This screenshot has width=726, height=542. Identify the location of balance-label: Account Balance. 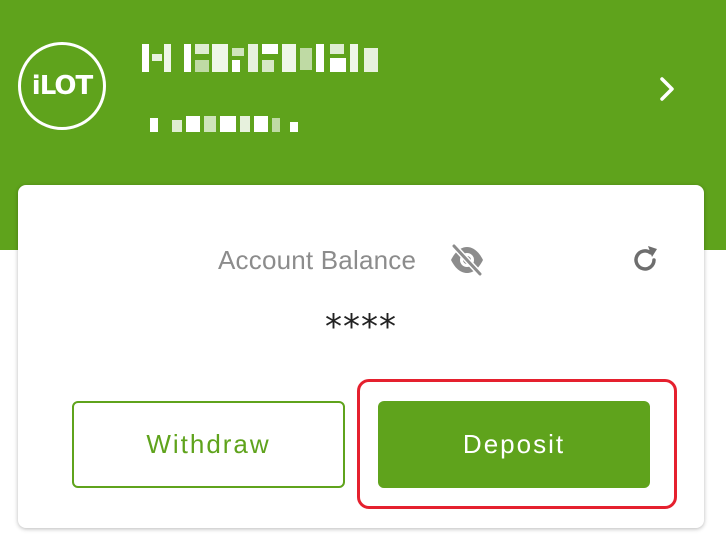
(317, 260).